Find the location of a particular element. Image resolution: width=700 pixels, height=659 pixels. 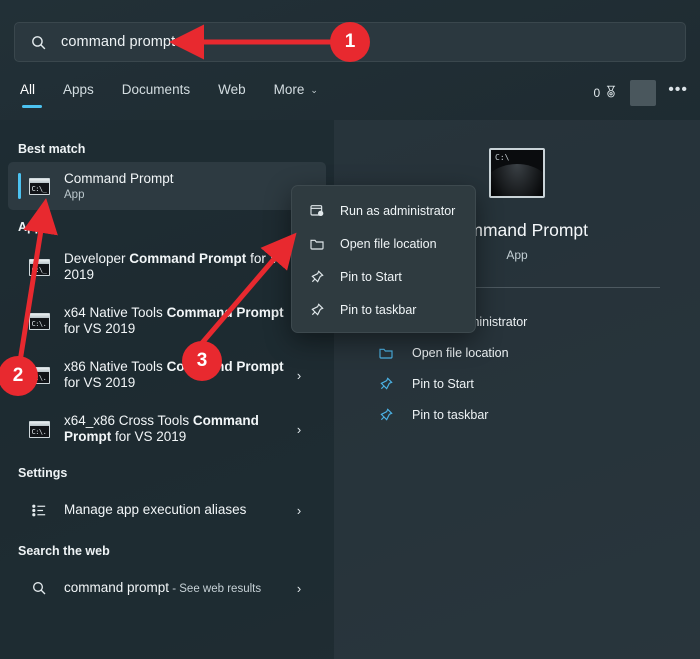

tab-more: More ⌄ is located at coordinates (296, 89).